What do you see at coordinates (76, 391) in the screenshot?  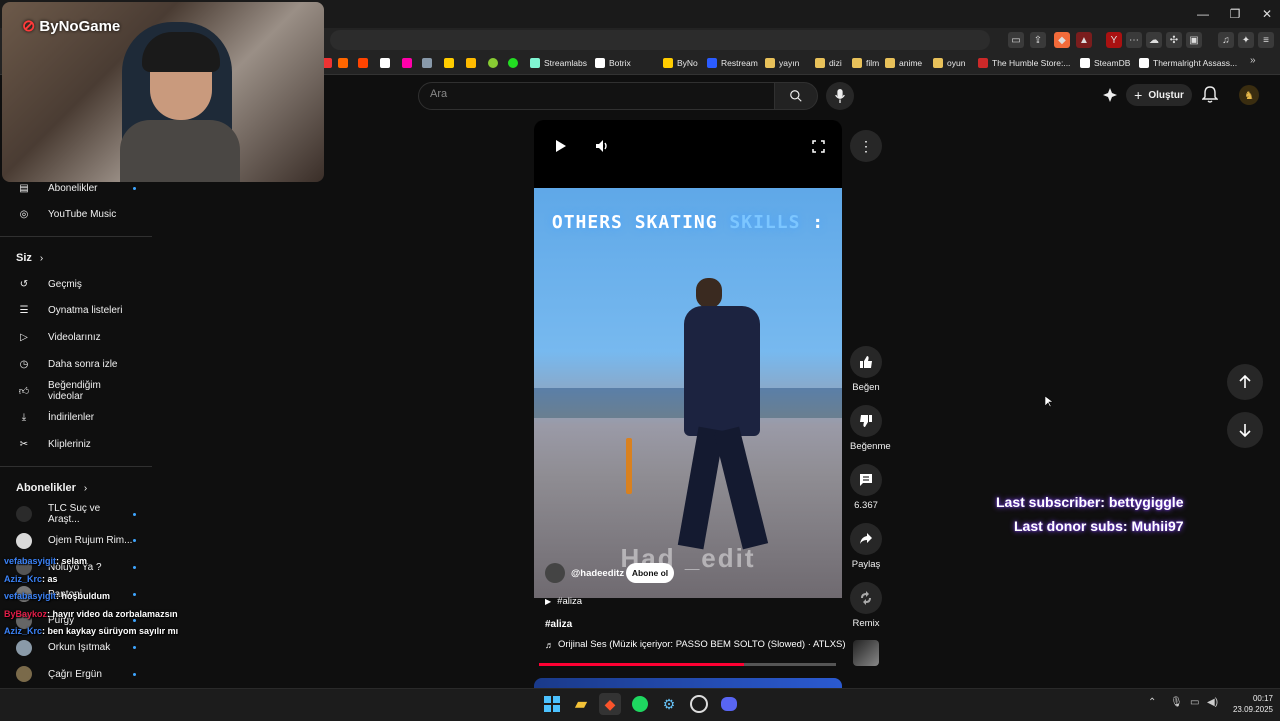 I see `sidebar-item: 👍︎ Beğendiğim videolar` at bounding box center [76, 391].